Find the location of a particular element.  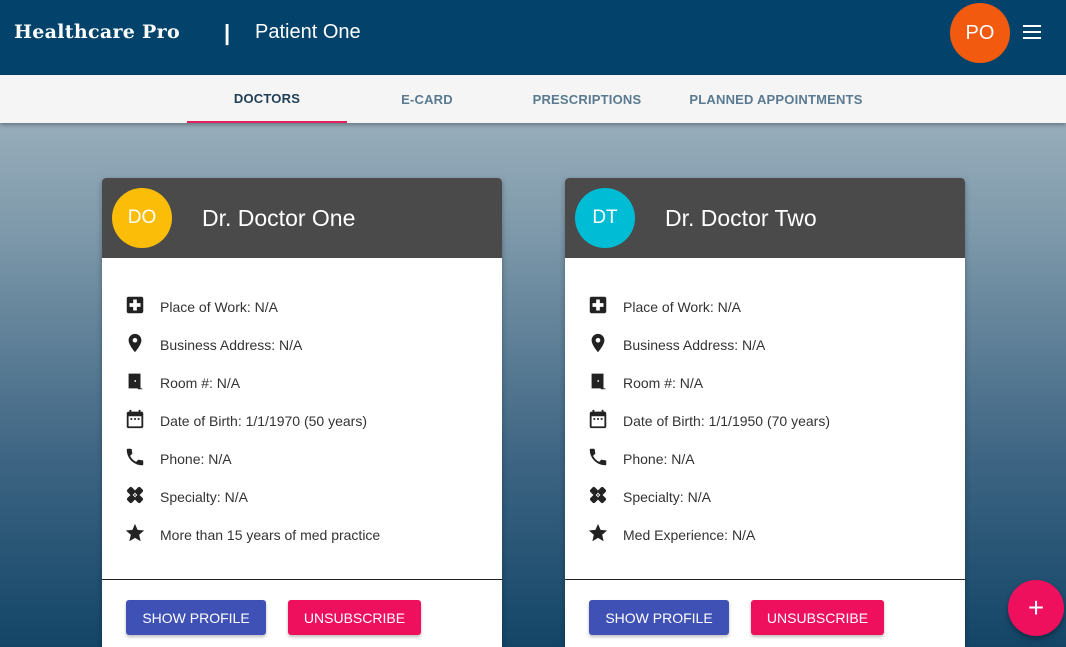

detail-label: More than 15 years of med practice is located at coordinates (270, 535).